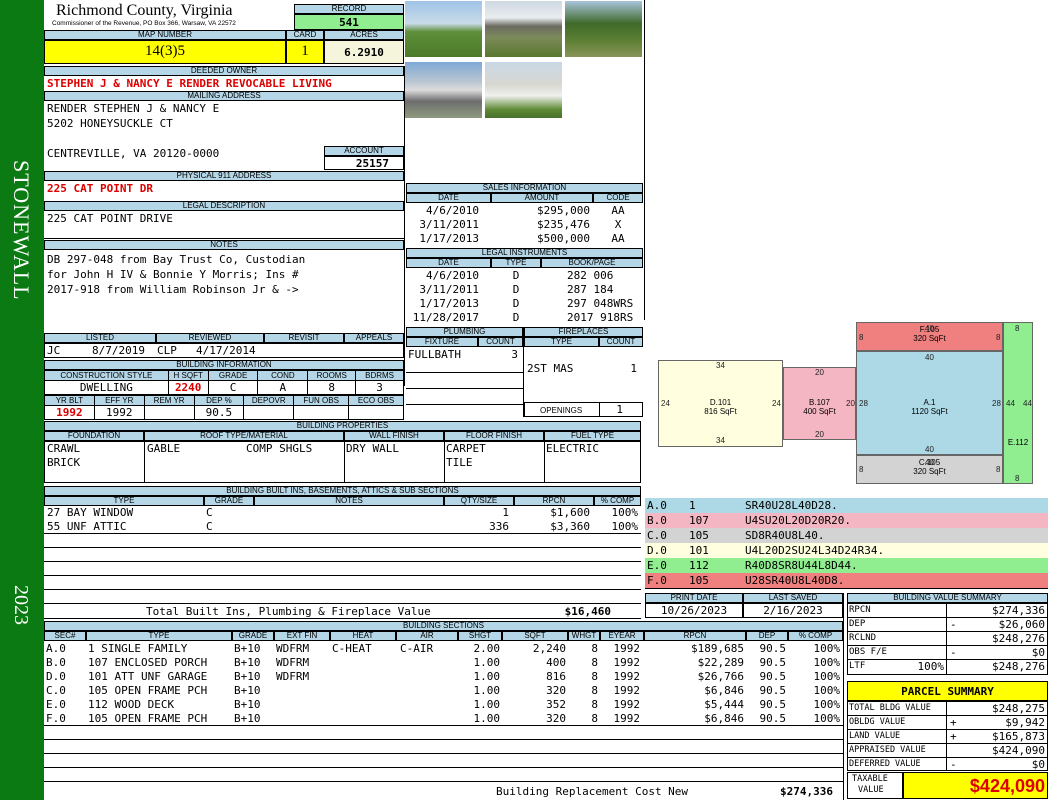 The height and width of the screenshot is (800, 1050). What do you see at coordinates (627, 676) in the screenshot?
I see `sec-eyear: 1992` at bounding box center [627, 676].